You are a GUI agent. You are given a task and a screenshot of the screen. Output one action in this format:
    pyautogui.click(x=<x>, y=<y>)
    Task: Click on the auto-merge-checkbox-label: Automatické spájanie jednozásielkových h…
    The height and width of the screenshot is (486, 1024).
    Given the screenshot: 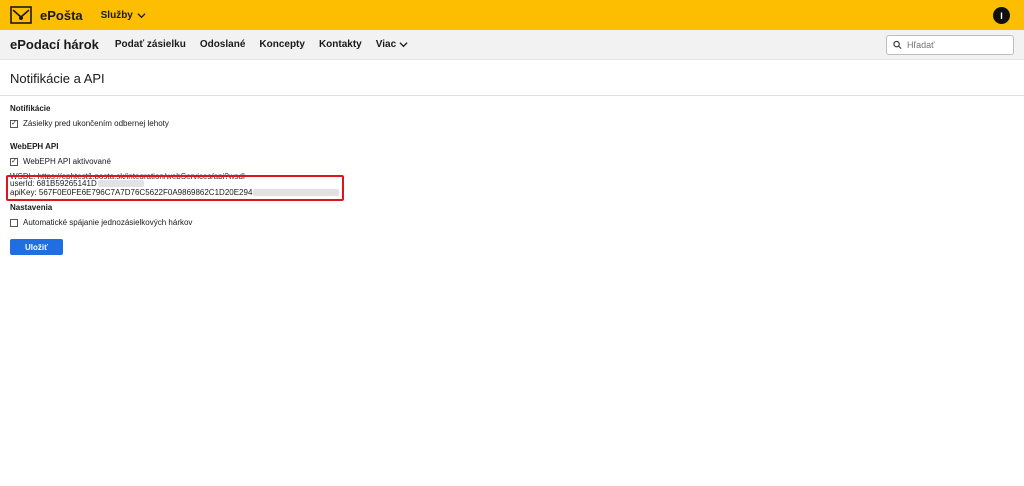 What is the action you would take?
    pyautogui.click(x=108, y=222)
    